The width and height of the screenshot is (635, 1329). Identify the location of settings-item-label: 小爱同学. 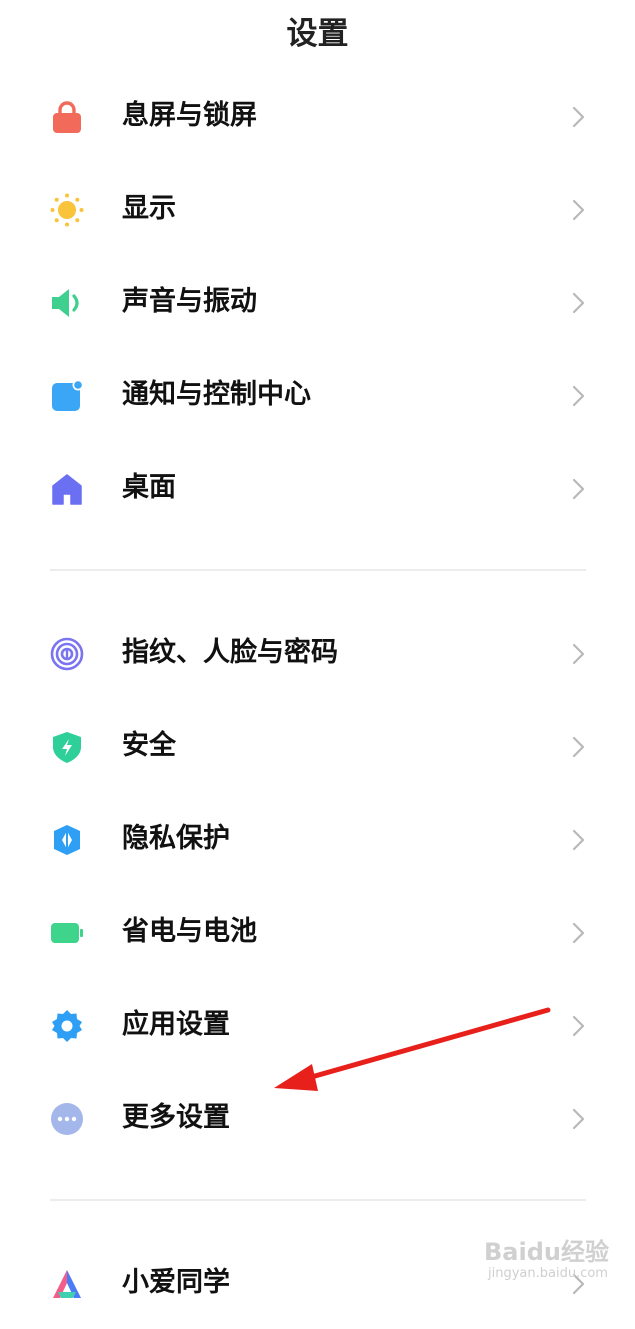
(176, 1282).